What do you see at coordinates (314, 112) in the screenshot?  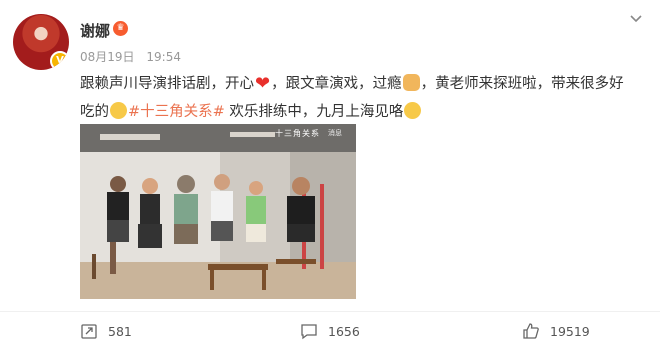 I see `post-text-segment: 欢乐排练中，九月上海见咯` at bounding box center [314, 112].